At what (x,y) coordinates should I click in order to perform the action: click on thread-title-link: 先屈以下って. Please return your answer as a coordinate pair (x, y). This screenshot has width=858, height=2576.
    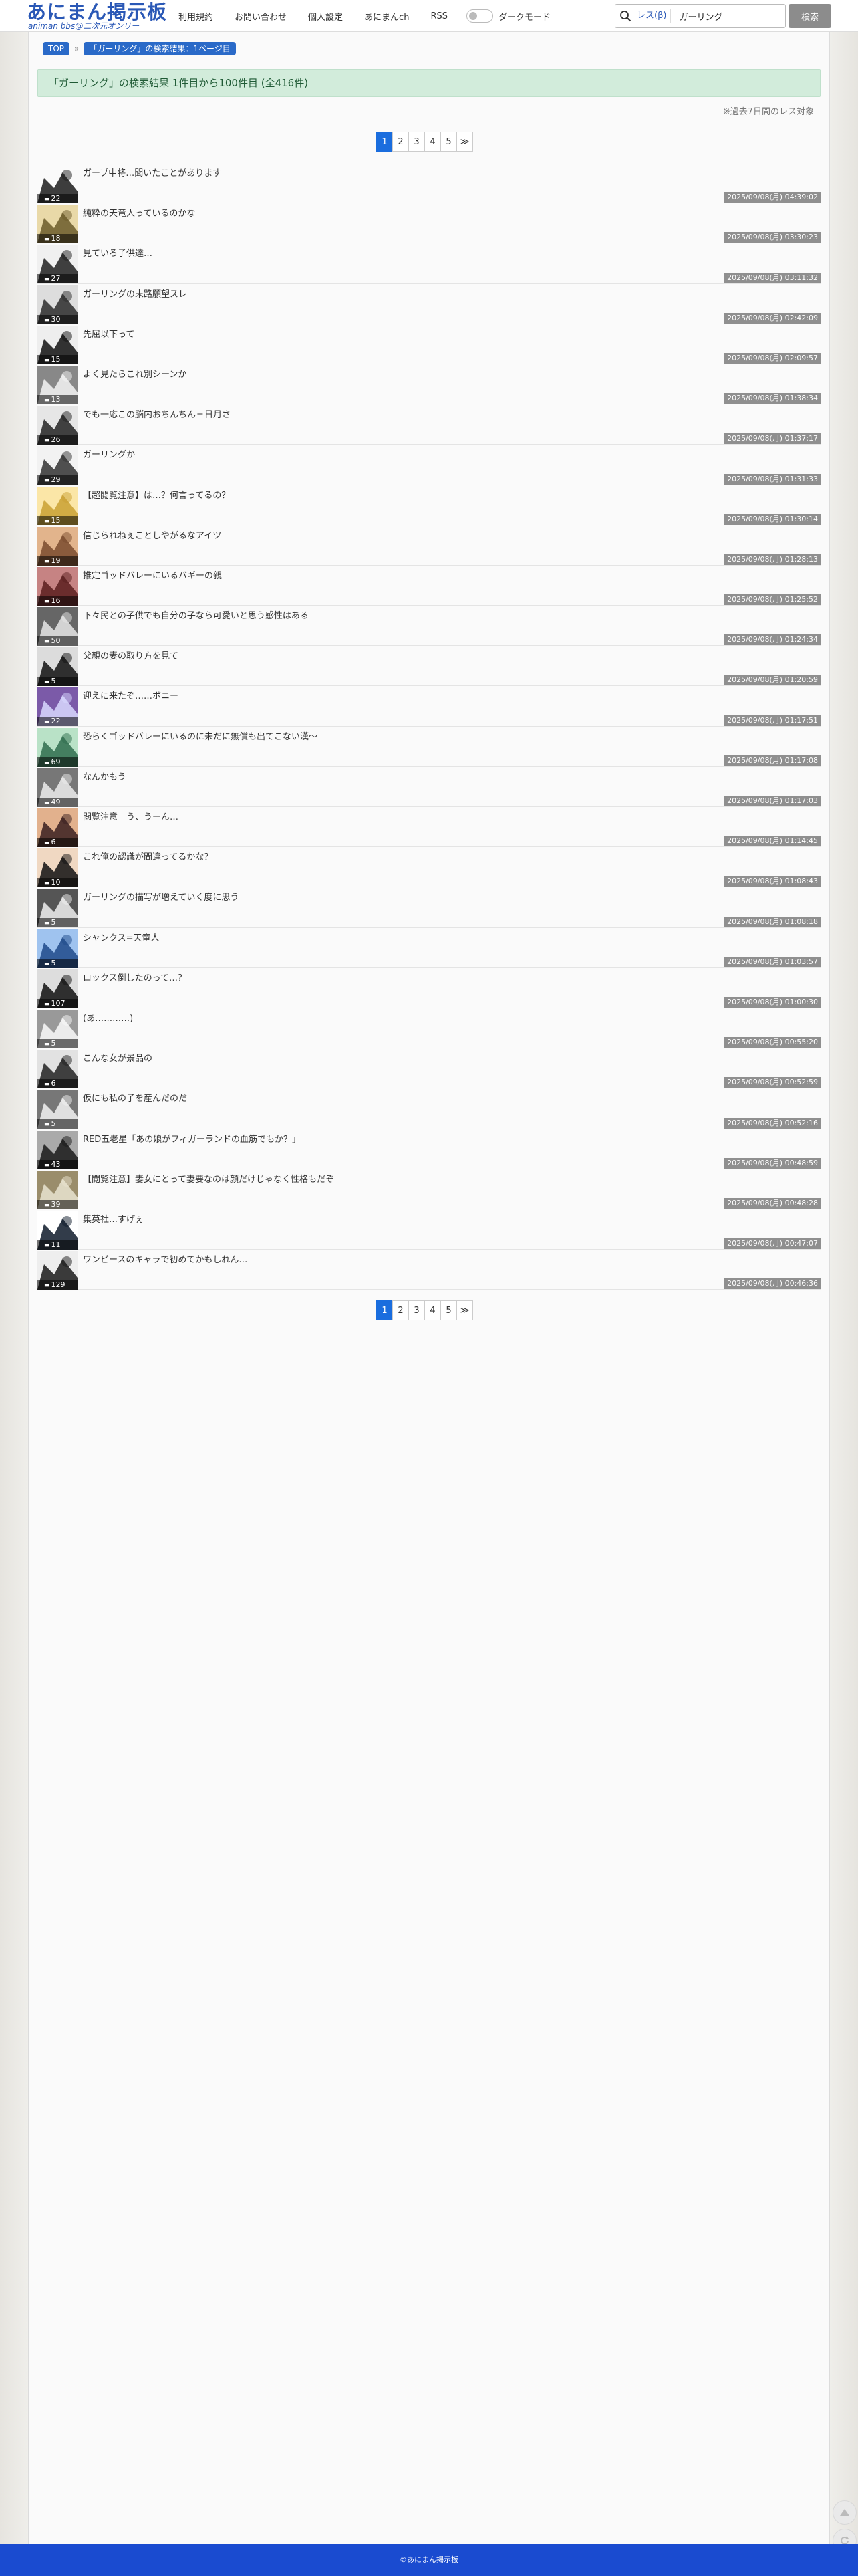
    Looking at the image, I should click on (108, 333).